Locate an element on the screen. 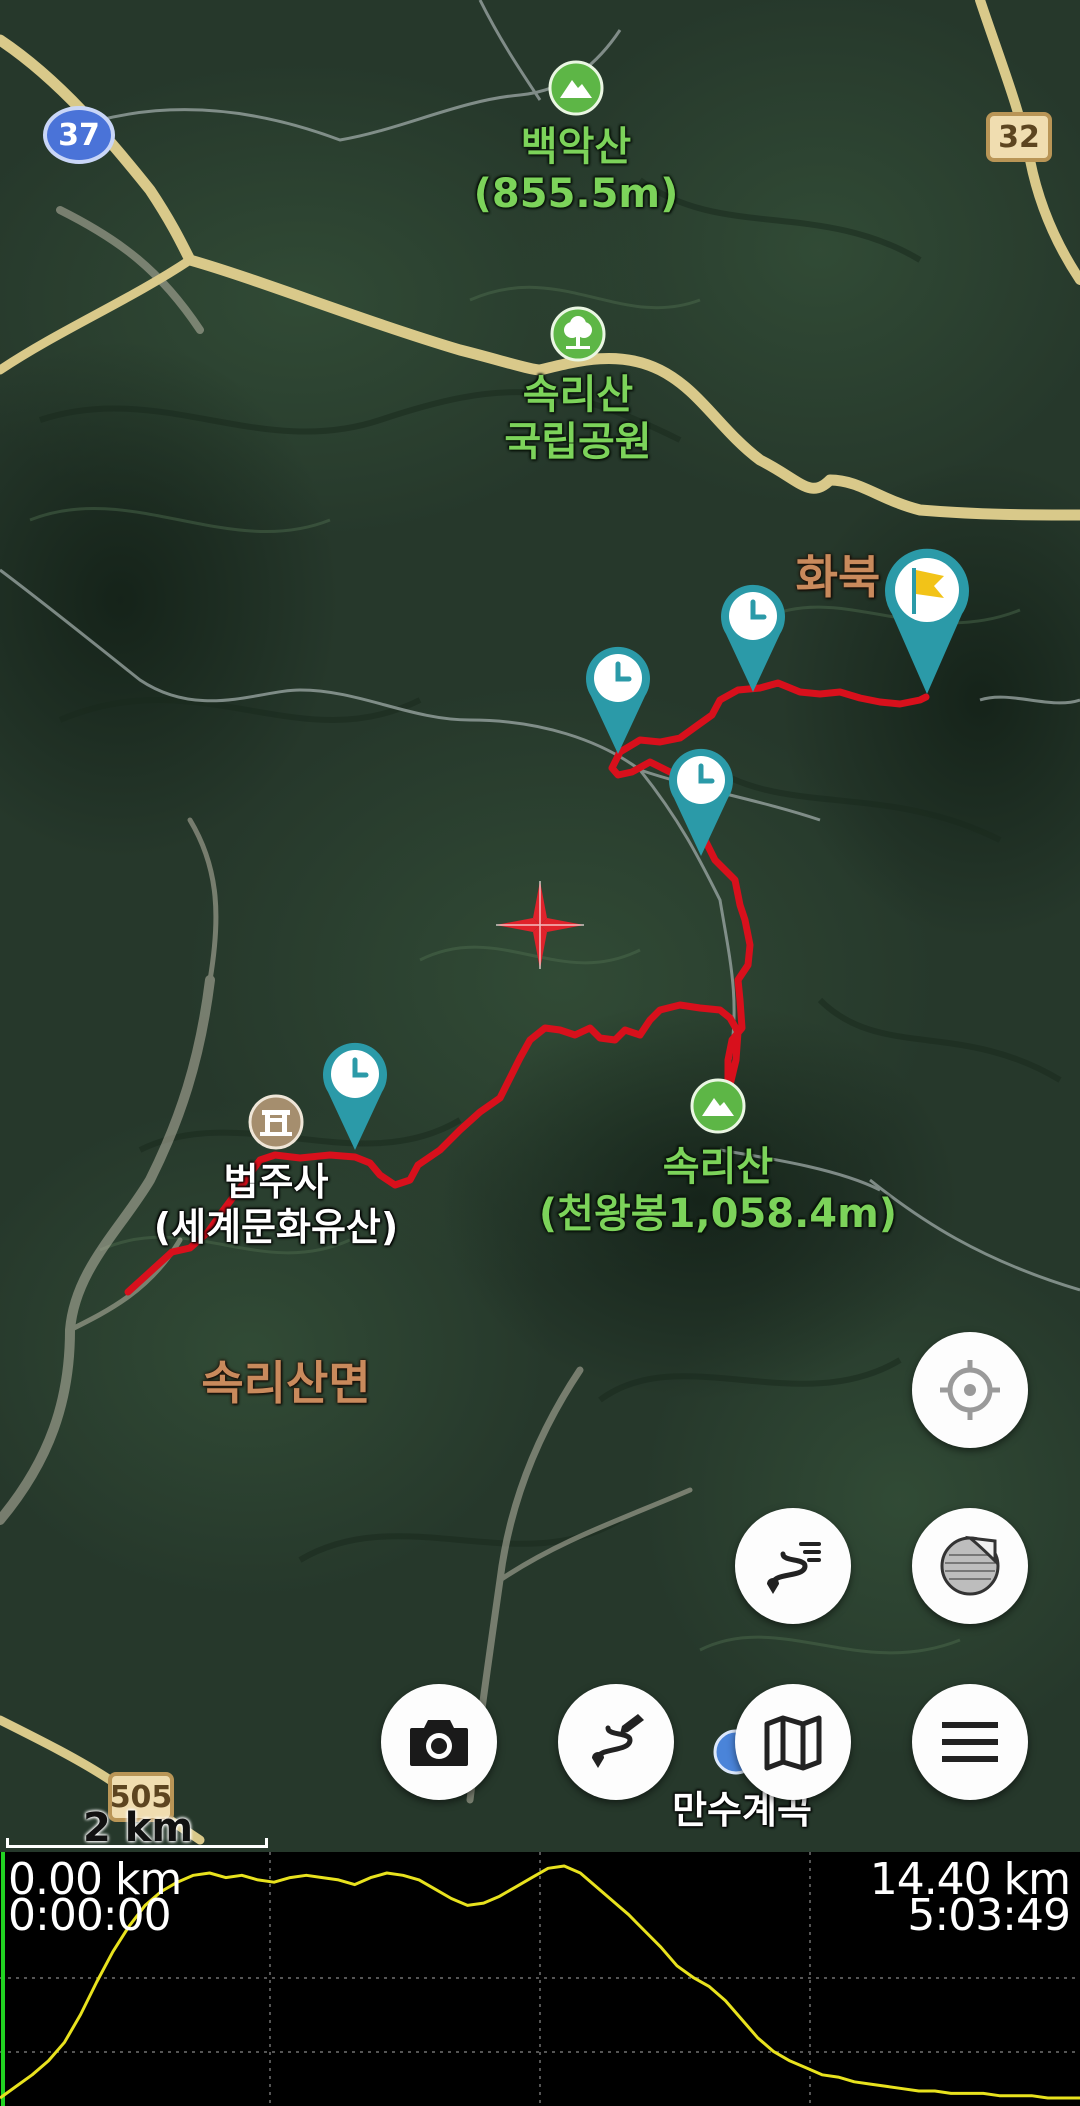 The image size is (1080, 2106). area-label-hwabuk: 화북 is located at coordinates (838, 577).